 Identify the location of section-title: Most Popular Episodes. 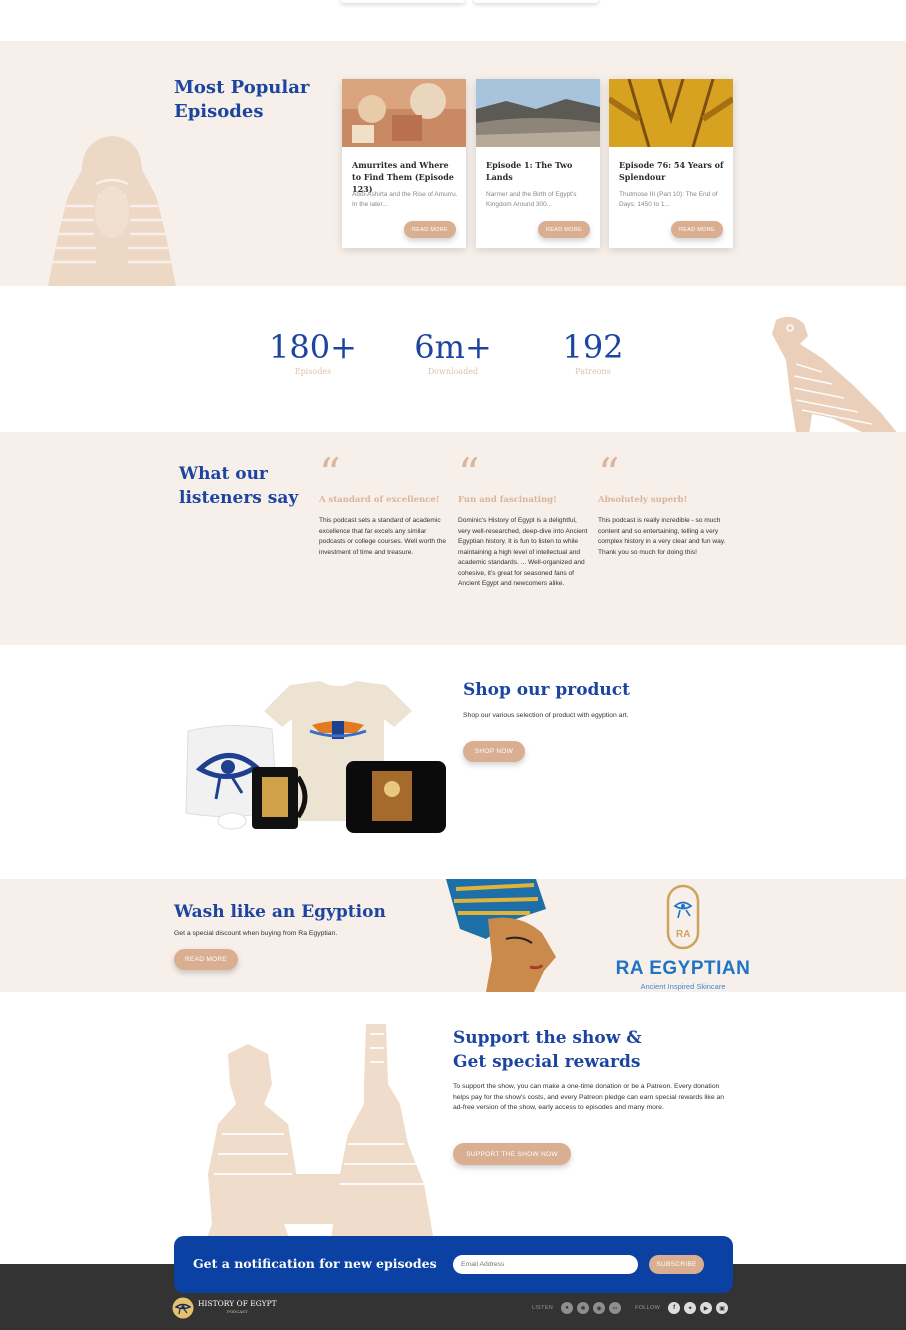
(242, 99).